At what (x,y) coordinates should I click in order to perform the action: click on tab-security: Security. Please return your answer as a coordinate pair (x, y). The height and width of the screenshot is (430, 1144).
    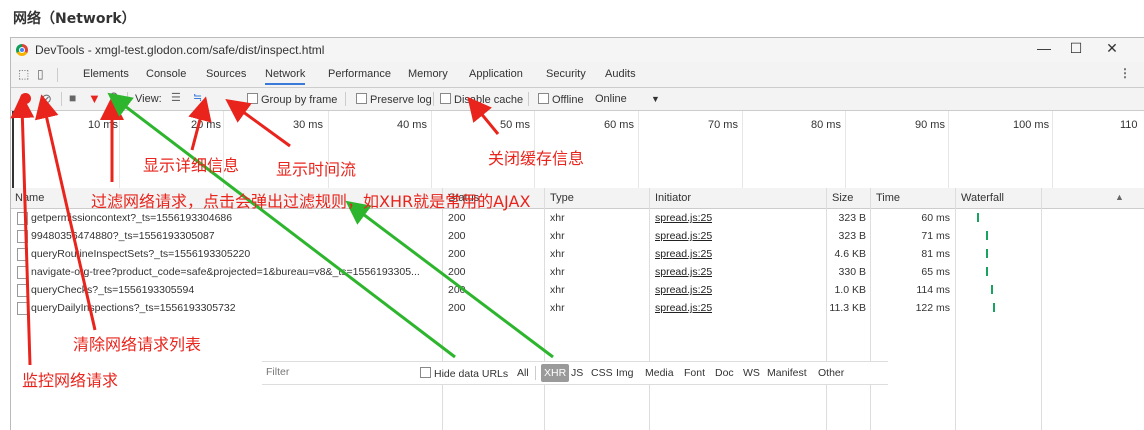
    Looking at the image, I should click on (566, 74).